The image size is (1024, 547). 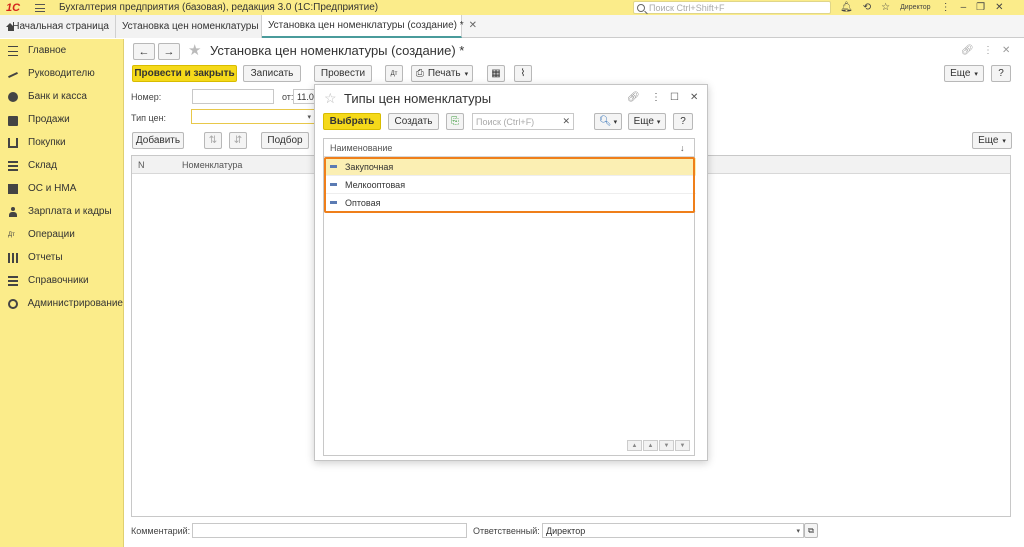 What do you see at coordinates (61, 165) in the screenshot?
I see `sidebar-item-warehouse: Склад` at bounding box center [61, 165].